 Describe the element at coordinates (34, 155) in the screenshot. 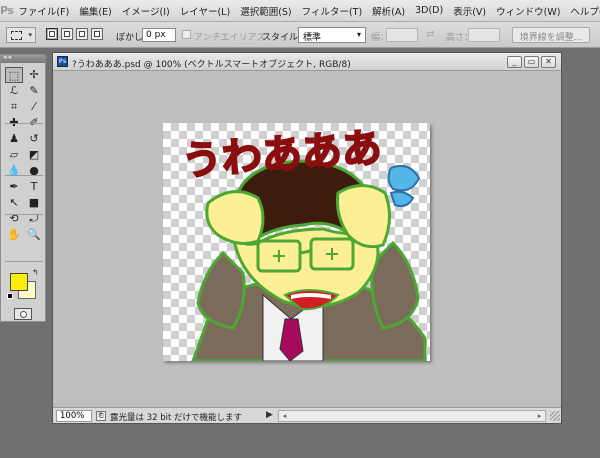

I see `gradient-tool-icon: ◩` at that location.